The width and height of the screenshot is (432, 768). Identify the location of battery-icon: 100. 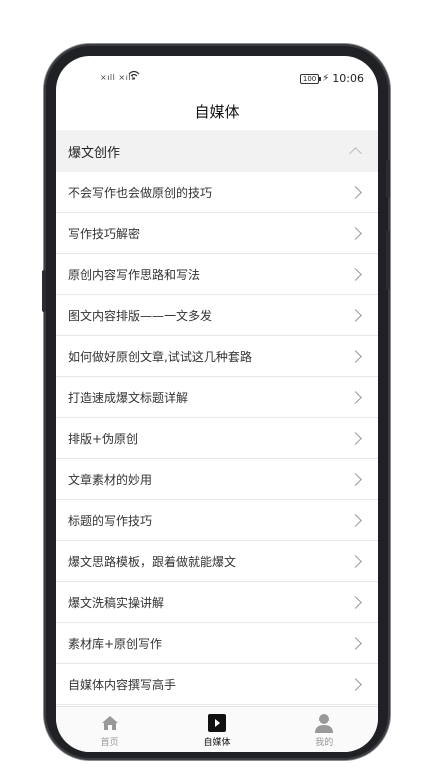
(310, 78).